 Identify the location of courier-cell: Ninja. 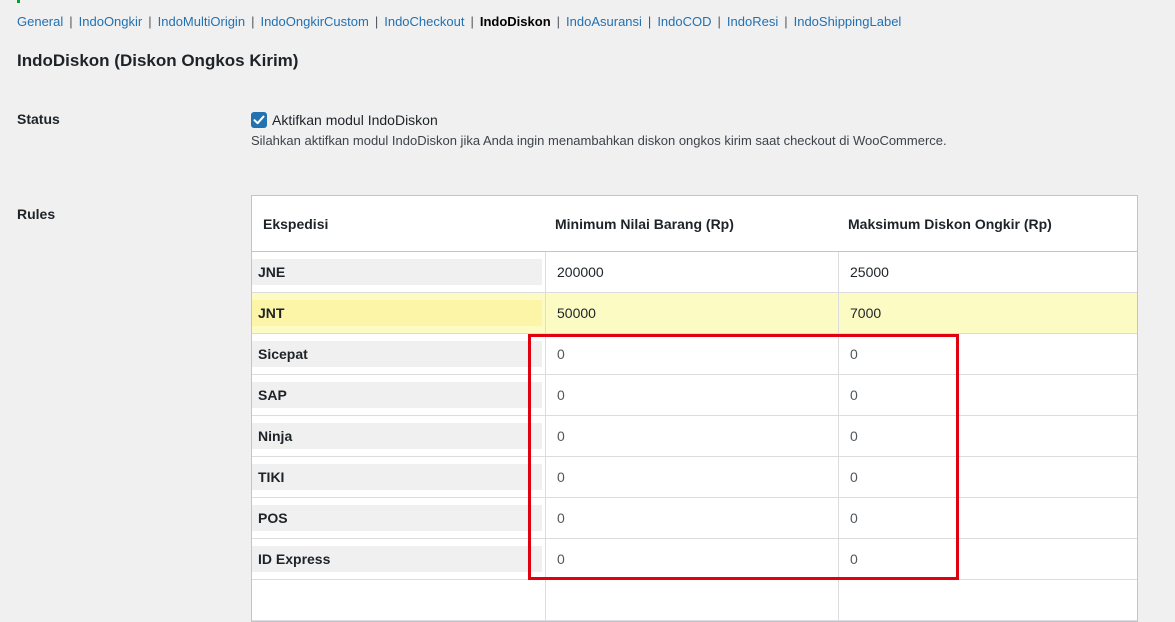
(398, 436).